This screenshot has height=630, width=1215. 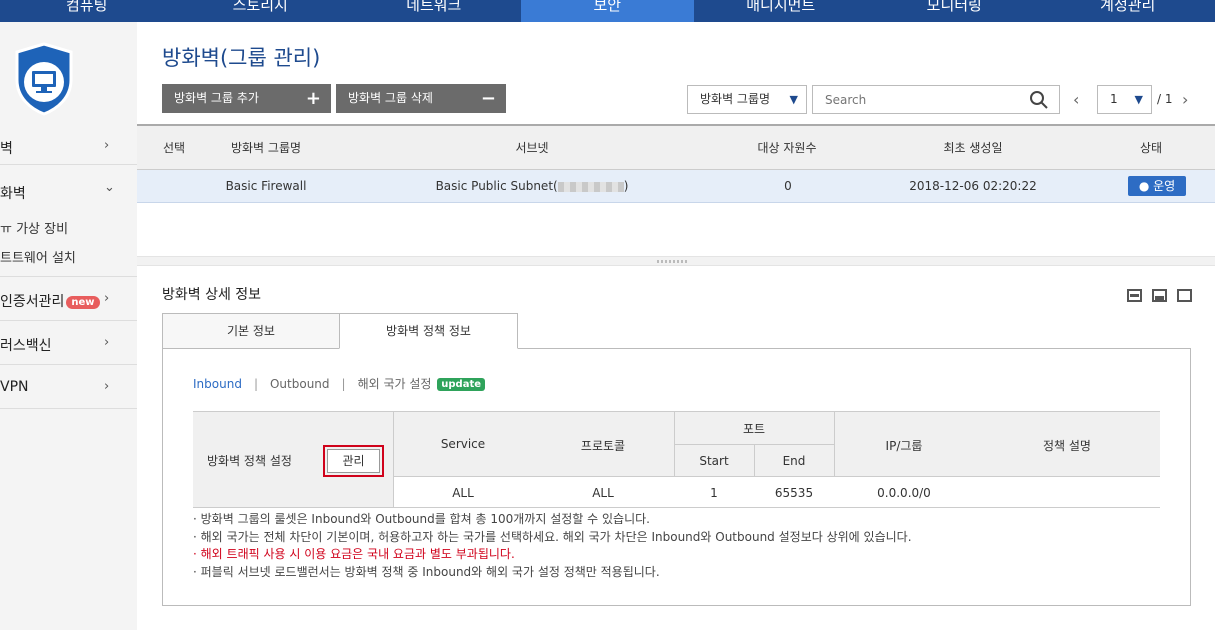 What do you see at coordinates (34, 227) in the screenshot?
I see `sidebar-subitem-virtual-appliance: ㅠ 가상 장비` at bounding box center [34, 227].